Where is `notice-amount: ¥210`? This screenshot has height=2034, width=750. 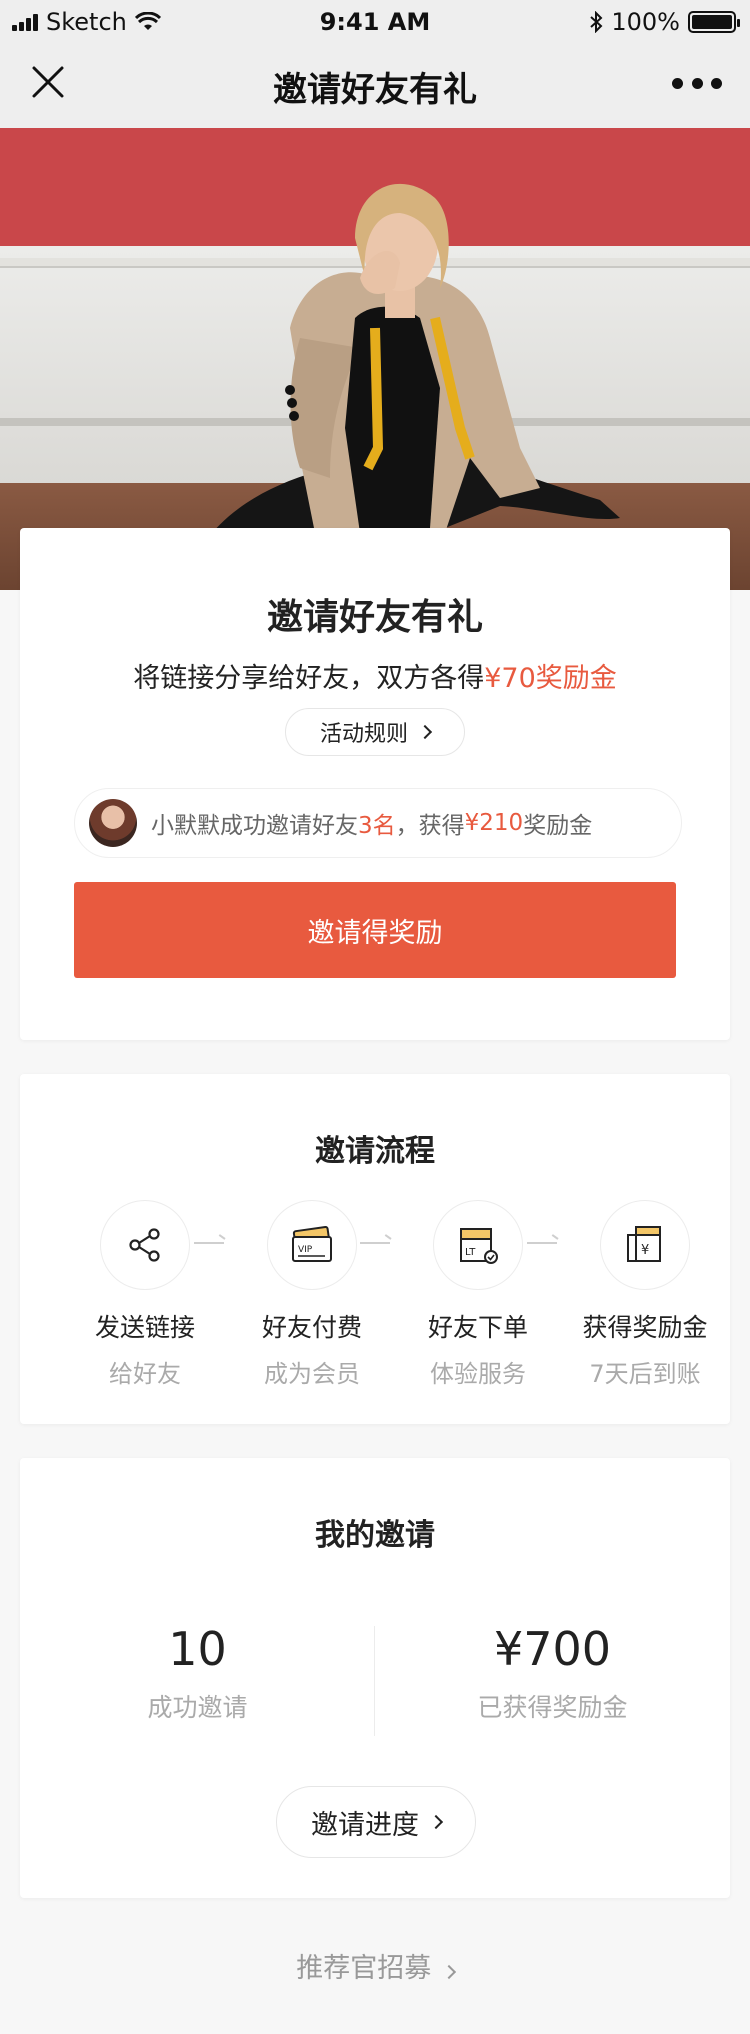 notice-amount: ¥210 is located at coordinates (494, 823).